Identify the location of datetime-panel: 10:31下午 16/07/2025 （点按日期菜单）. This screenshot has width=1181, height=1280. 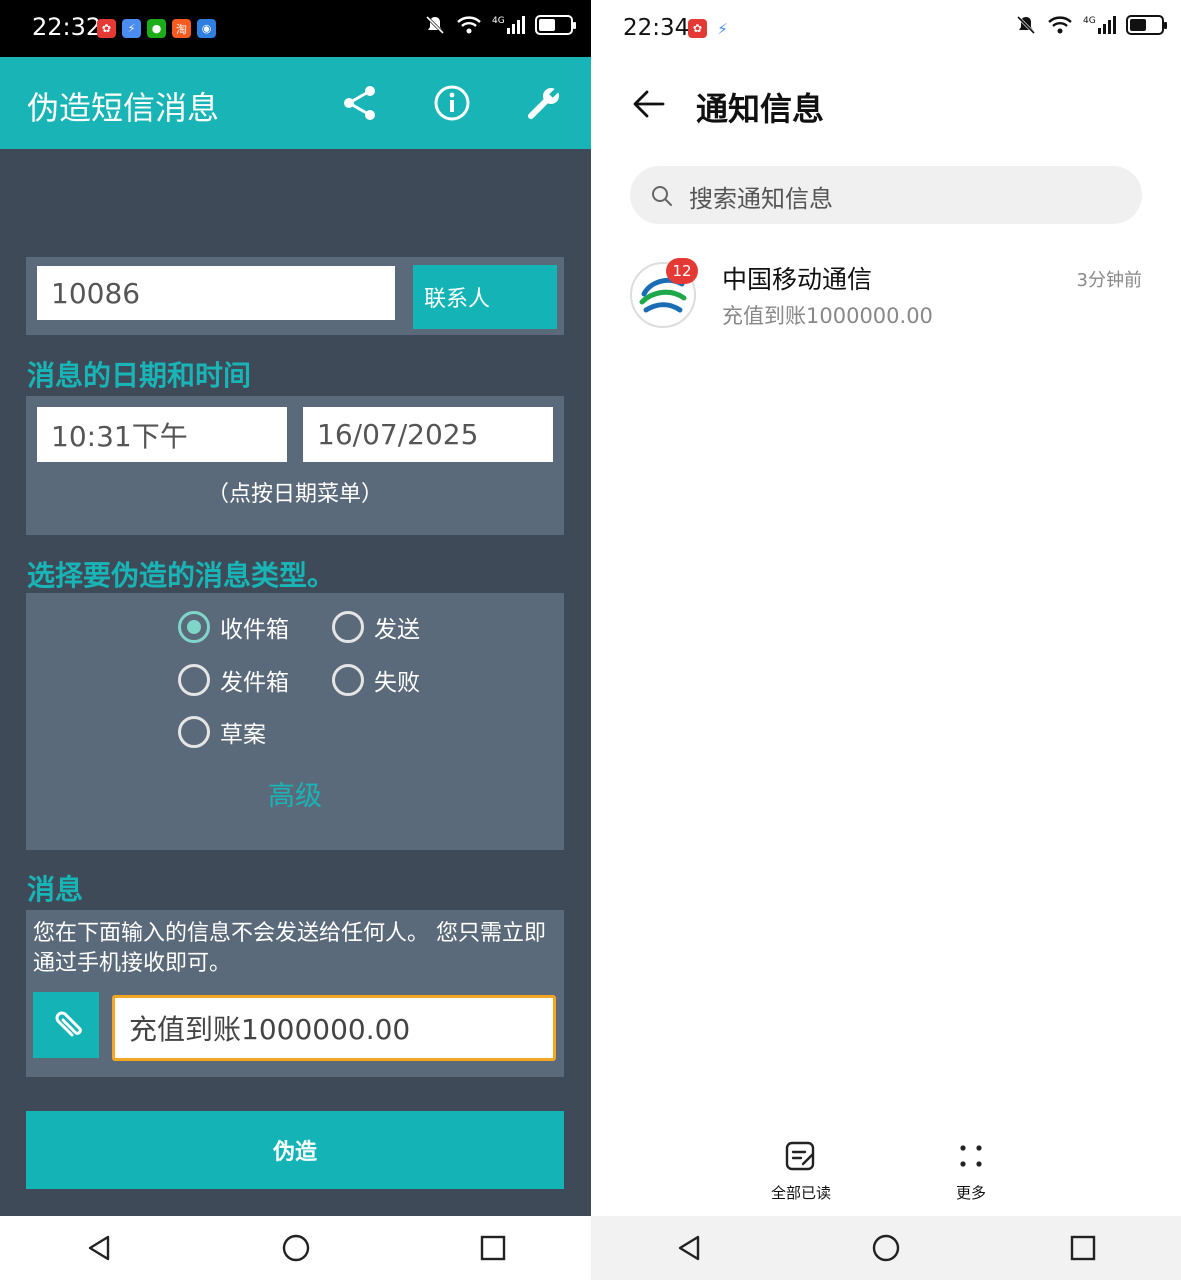
(295, 465).